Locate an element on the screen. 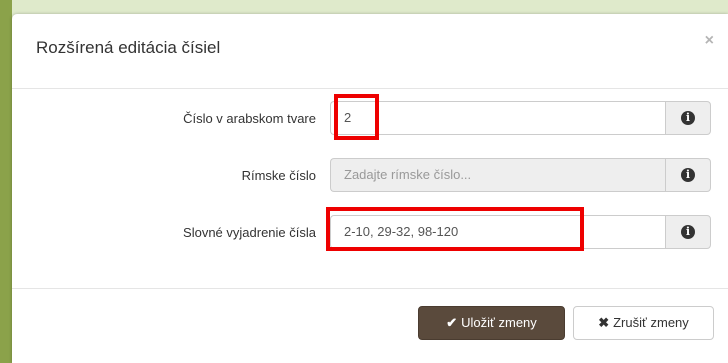  cancel-changes-label: Zrušiť zmeny is located at coordinates (651, 322).